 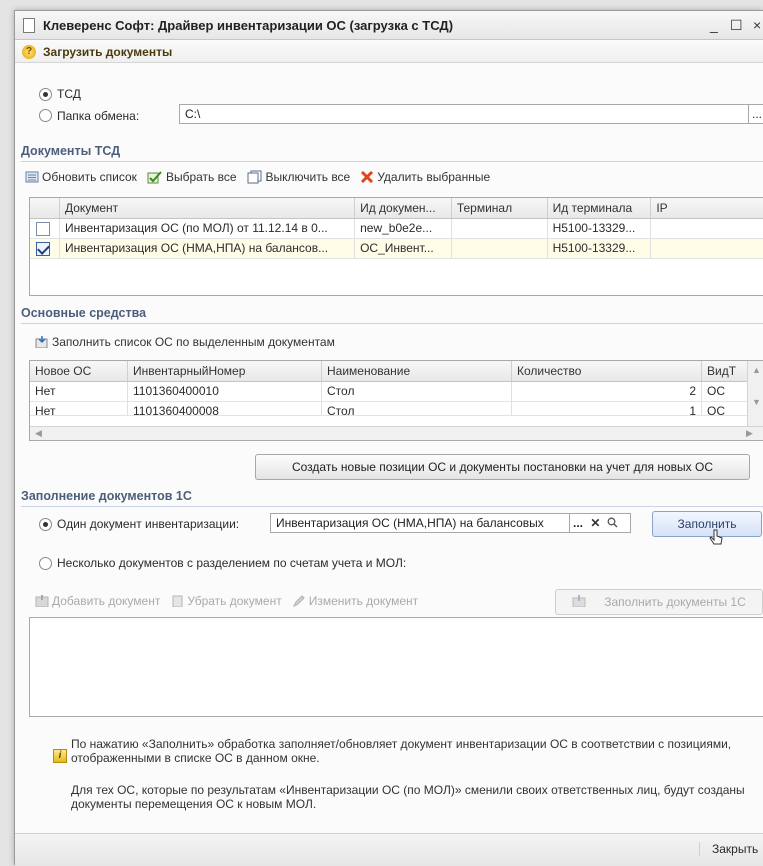 I want to click on folder-radio-label: Папка обмена:, so click(x=98, y=116).